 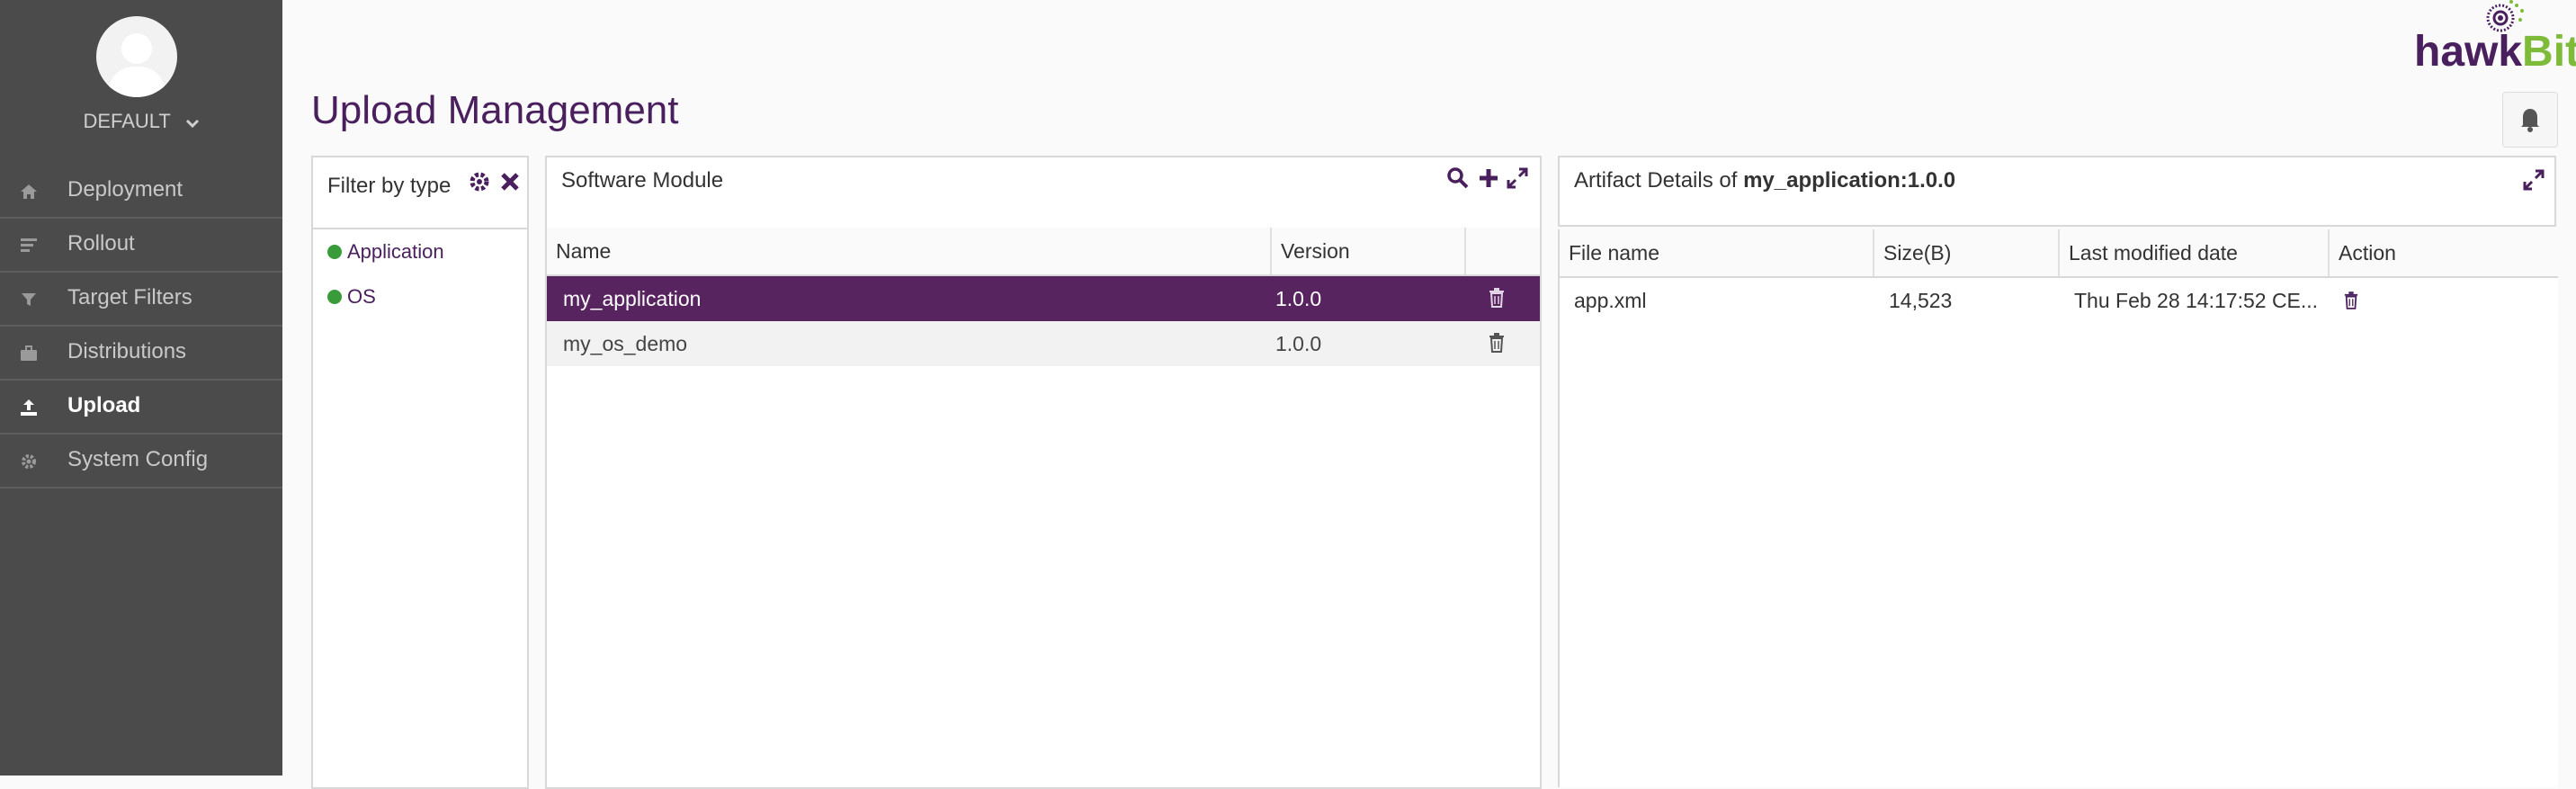 I want to click on notifications-button, so click(x=2530, y=120).